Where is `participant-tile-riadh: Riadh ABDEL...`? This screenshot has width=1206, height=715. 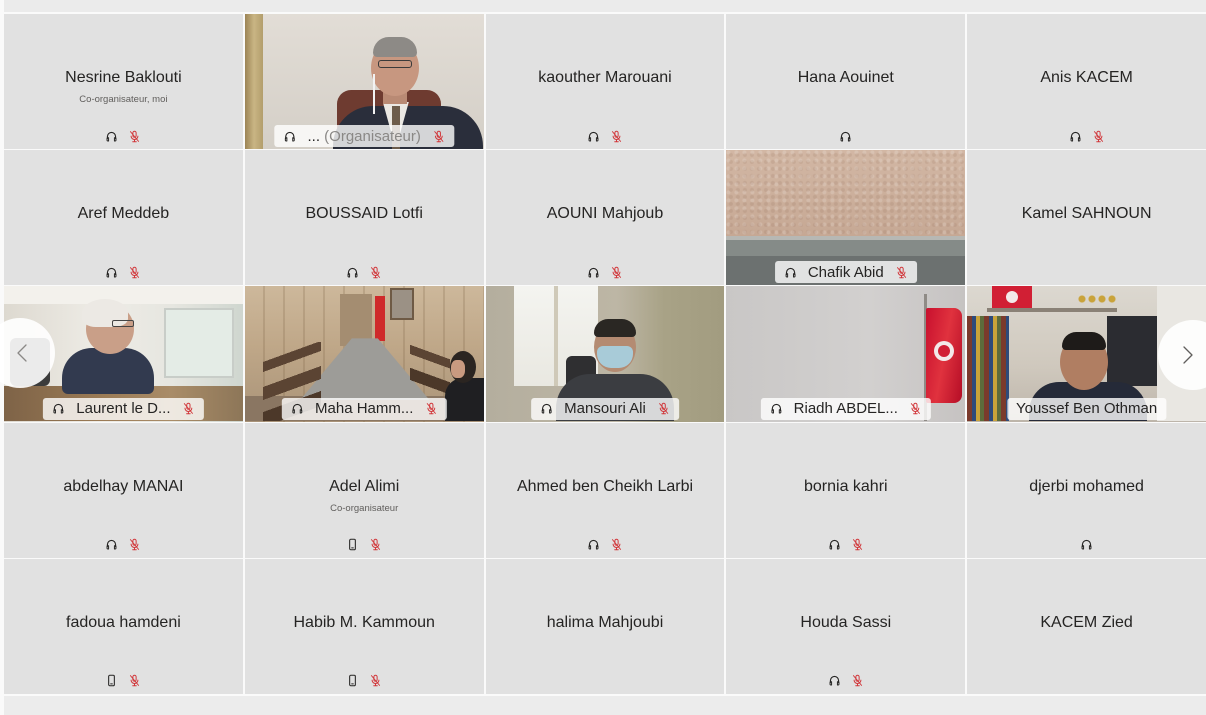
participant-tile-riadh: Riadh ABDEL... is located at coordinates (846, 354).